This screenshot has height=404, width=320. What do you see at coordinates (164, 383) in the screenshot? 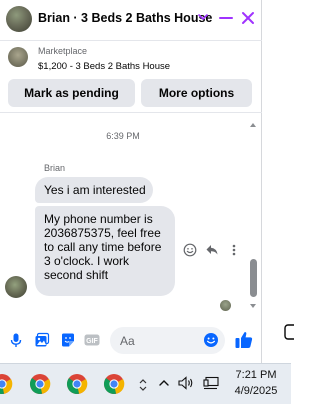
I see `chevron-up-icon` at bounding box center [164, 383].